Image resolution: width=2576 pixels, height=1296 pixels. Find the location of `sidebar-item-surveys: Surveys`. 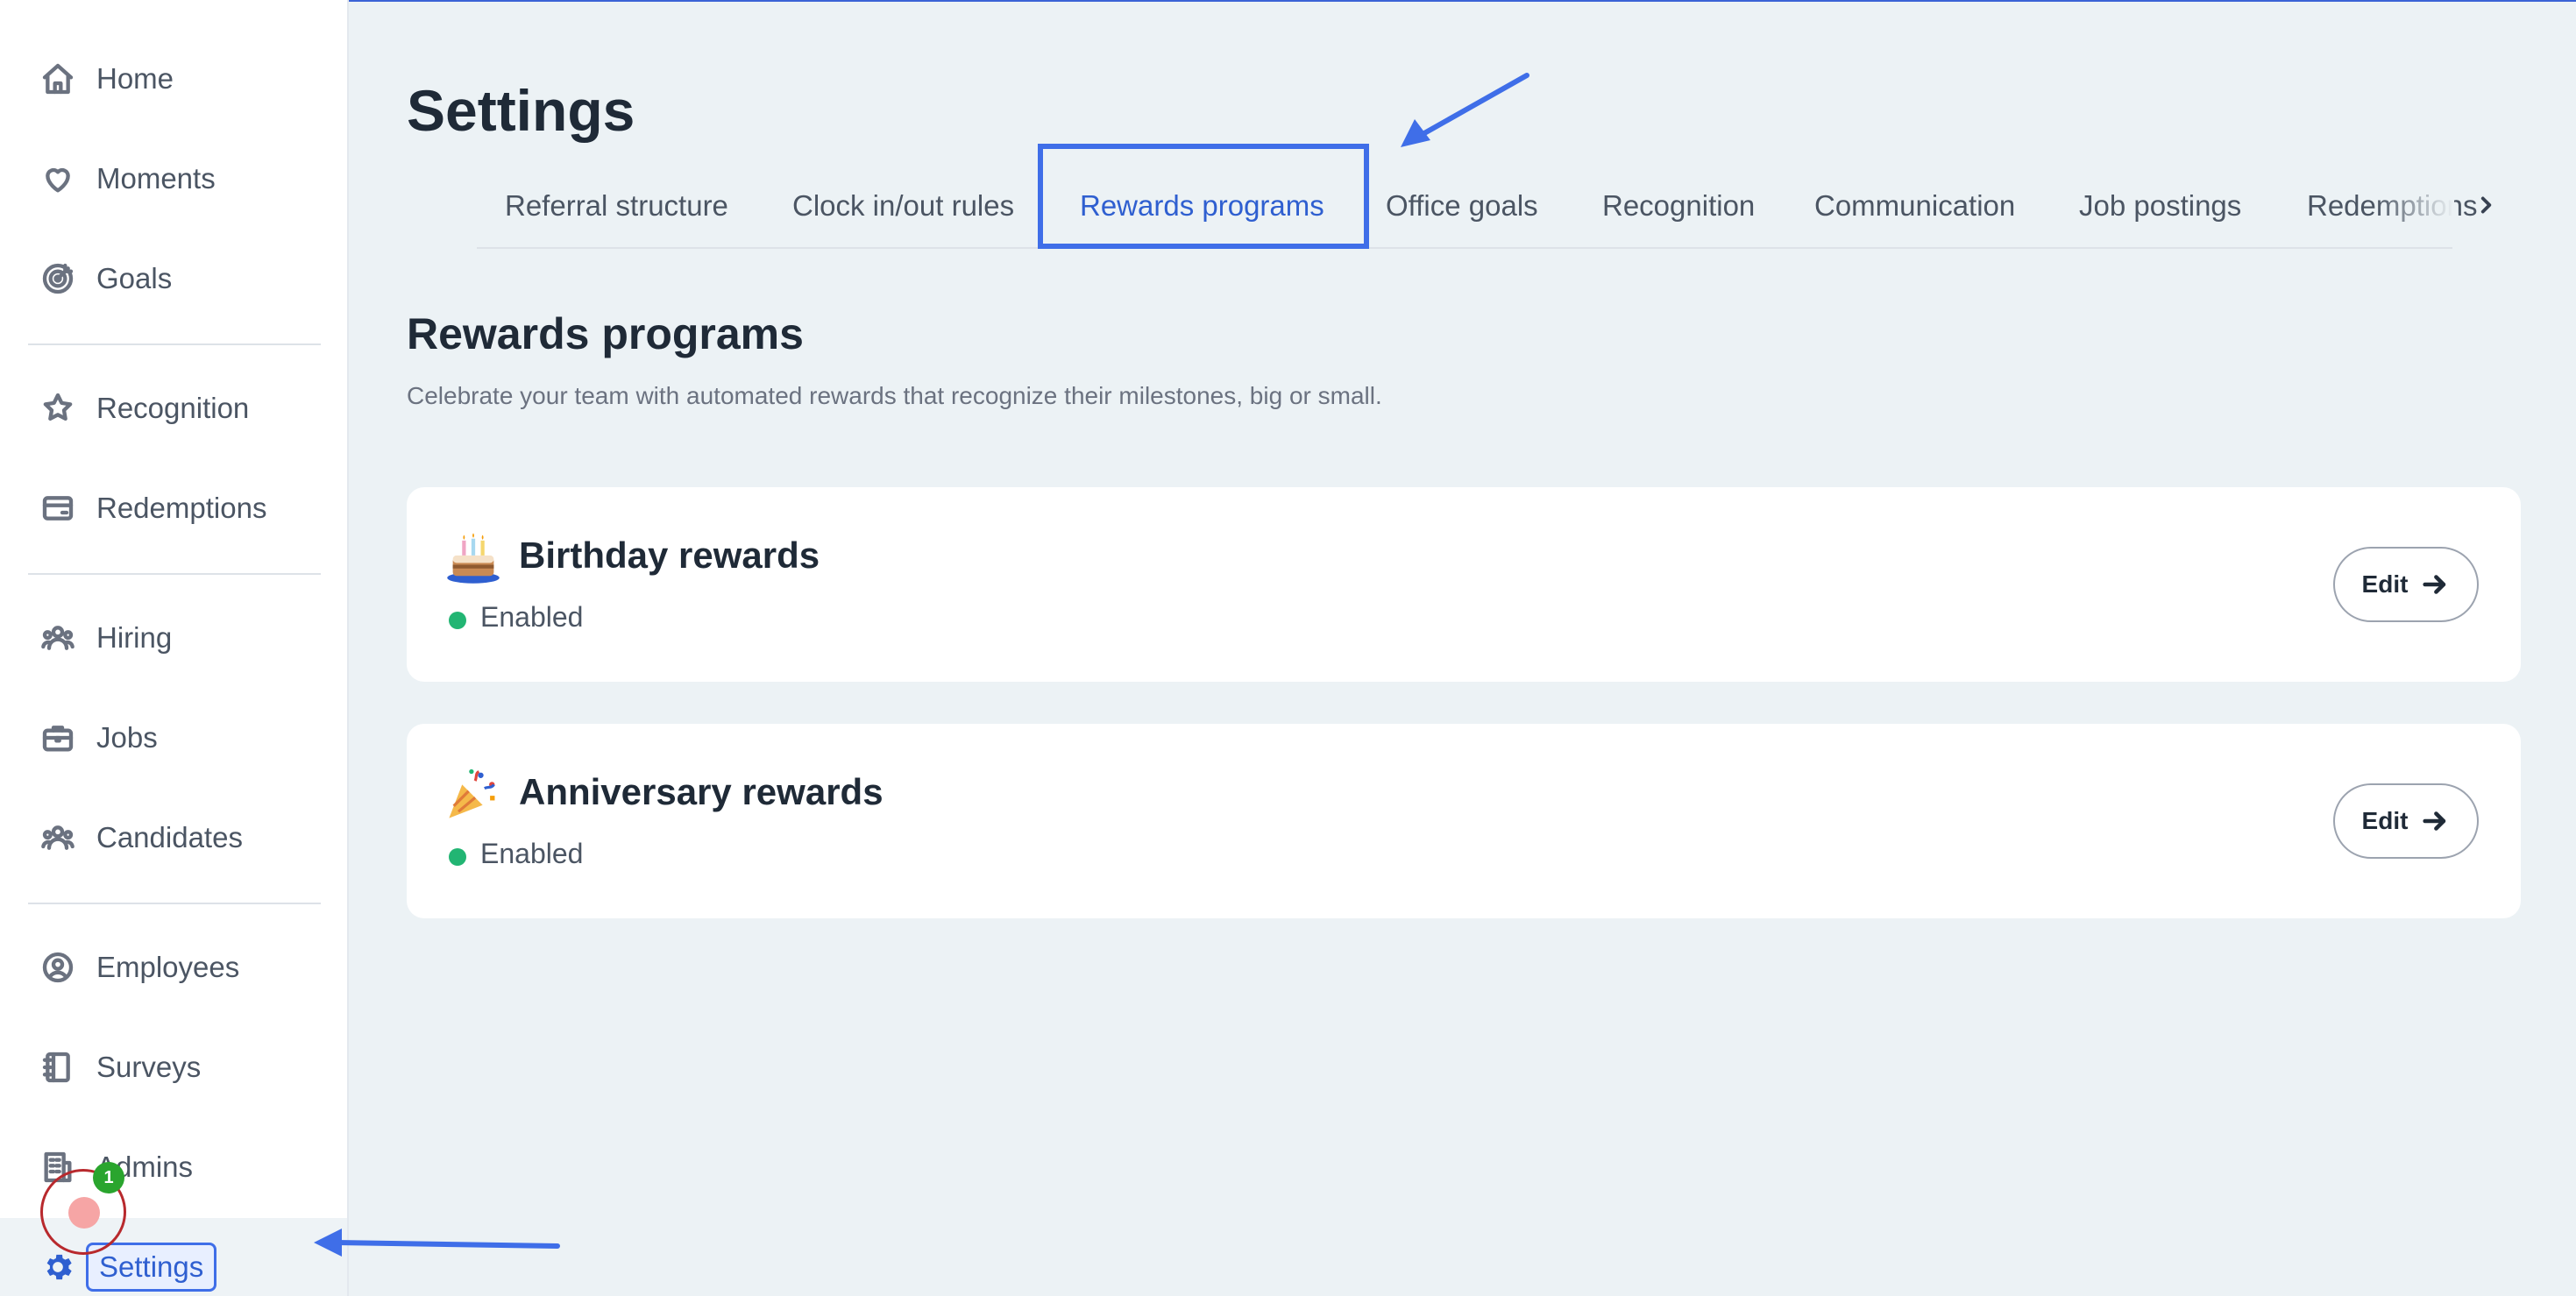

sidebar-item-surveys: Surveys is located at coordinates (177, 1067).